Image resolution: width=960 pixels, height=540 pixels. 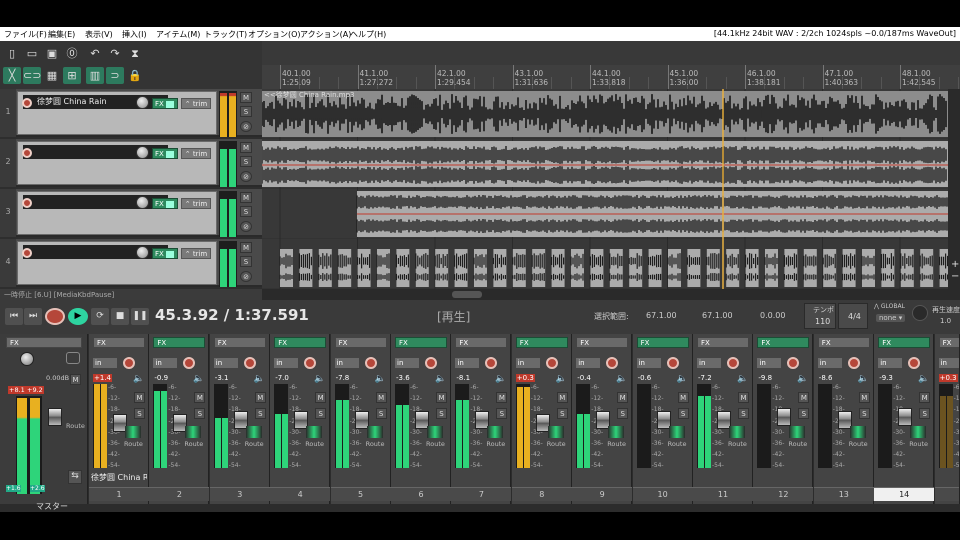 I want to click on master-fader, so click(x=55, y=417).